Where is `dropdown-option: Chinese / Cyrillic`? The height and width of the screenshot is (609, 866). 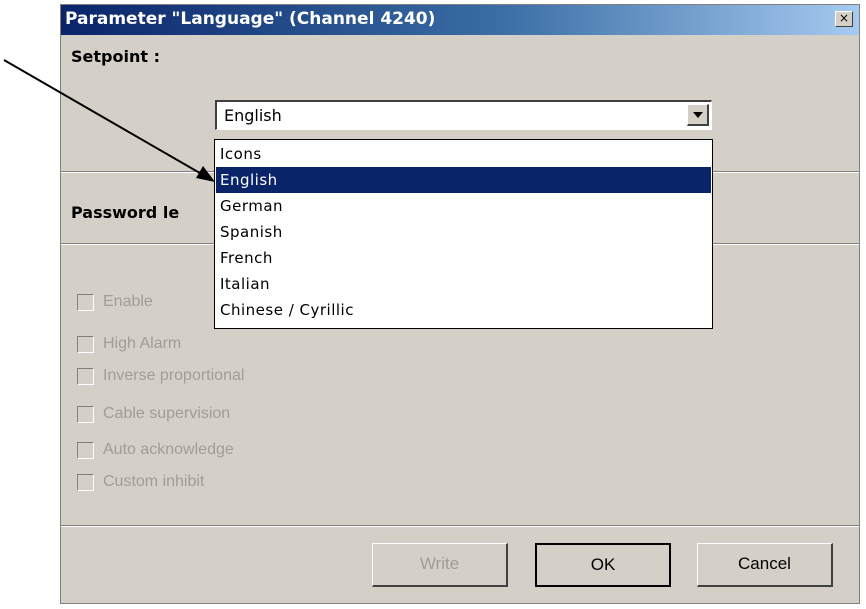 dropdown-option: Chinese / Cyrillic is located at coordinates (463, 310).